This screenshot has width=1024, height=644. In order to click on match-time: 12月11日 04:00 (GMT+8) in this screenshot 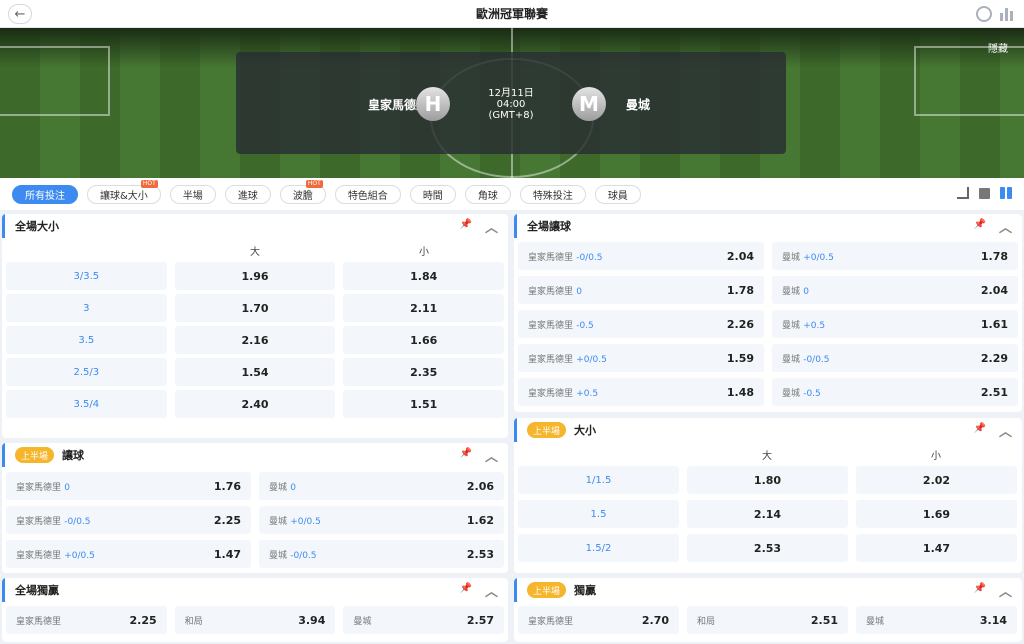, I will do `click(511, 104)`.